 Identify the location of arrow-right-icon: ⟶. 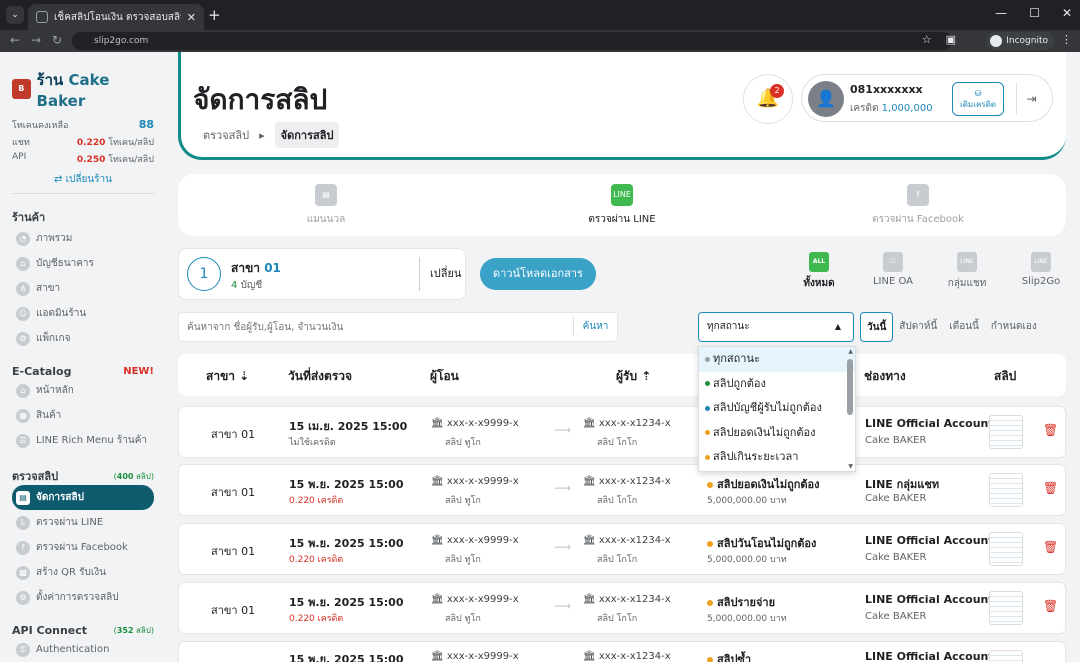
(563, 430).